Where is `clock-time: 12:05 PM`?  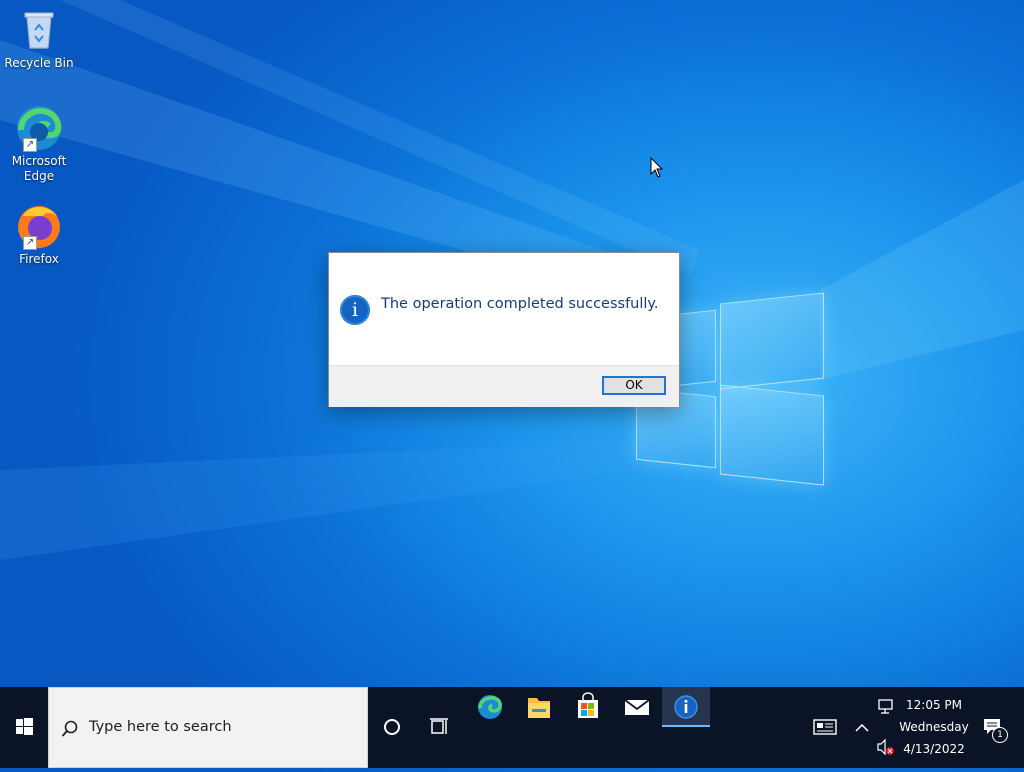
clock-time: 12:05 PM is located at coordinates (934, 705).